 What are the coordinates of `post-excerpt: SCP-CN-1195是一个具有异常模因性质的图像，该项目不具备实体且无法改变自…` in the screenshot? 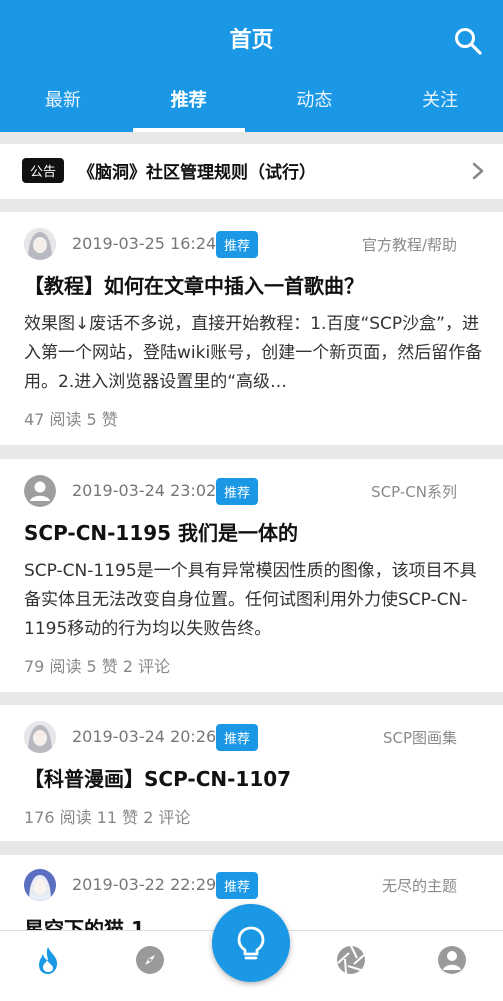 It's located at (250, 600).